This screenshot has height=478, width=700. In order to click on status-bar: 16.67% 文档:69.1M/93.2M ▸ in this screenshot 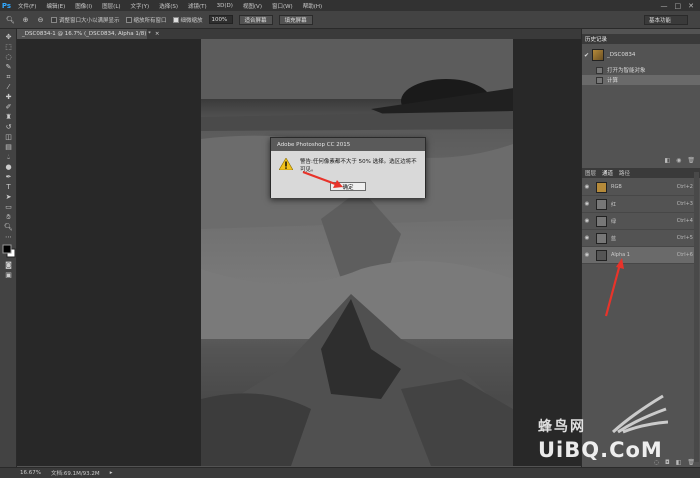, I will do `click(350, 472)`.